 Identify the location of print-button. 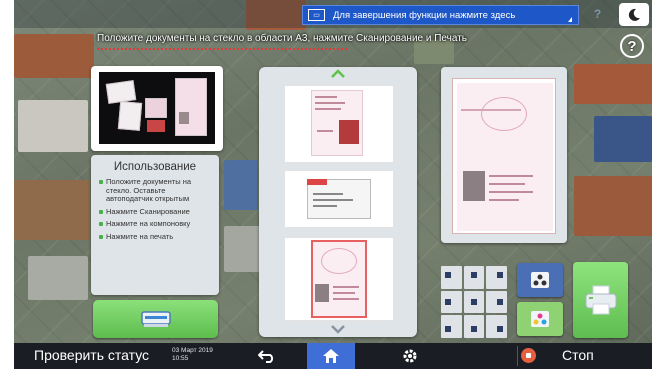
(600, 300).